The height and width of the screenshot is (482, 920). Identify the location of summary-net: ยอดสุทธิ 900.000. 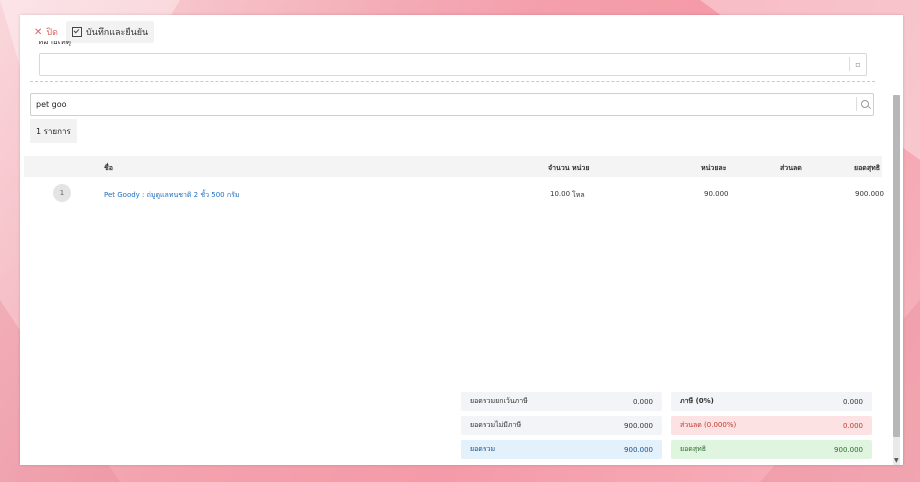
(771, 449).